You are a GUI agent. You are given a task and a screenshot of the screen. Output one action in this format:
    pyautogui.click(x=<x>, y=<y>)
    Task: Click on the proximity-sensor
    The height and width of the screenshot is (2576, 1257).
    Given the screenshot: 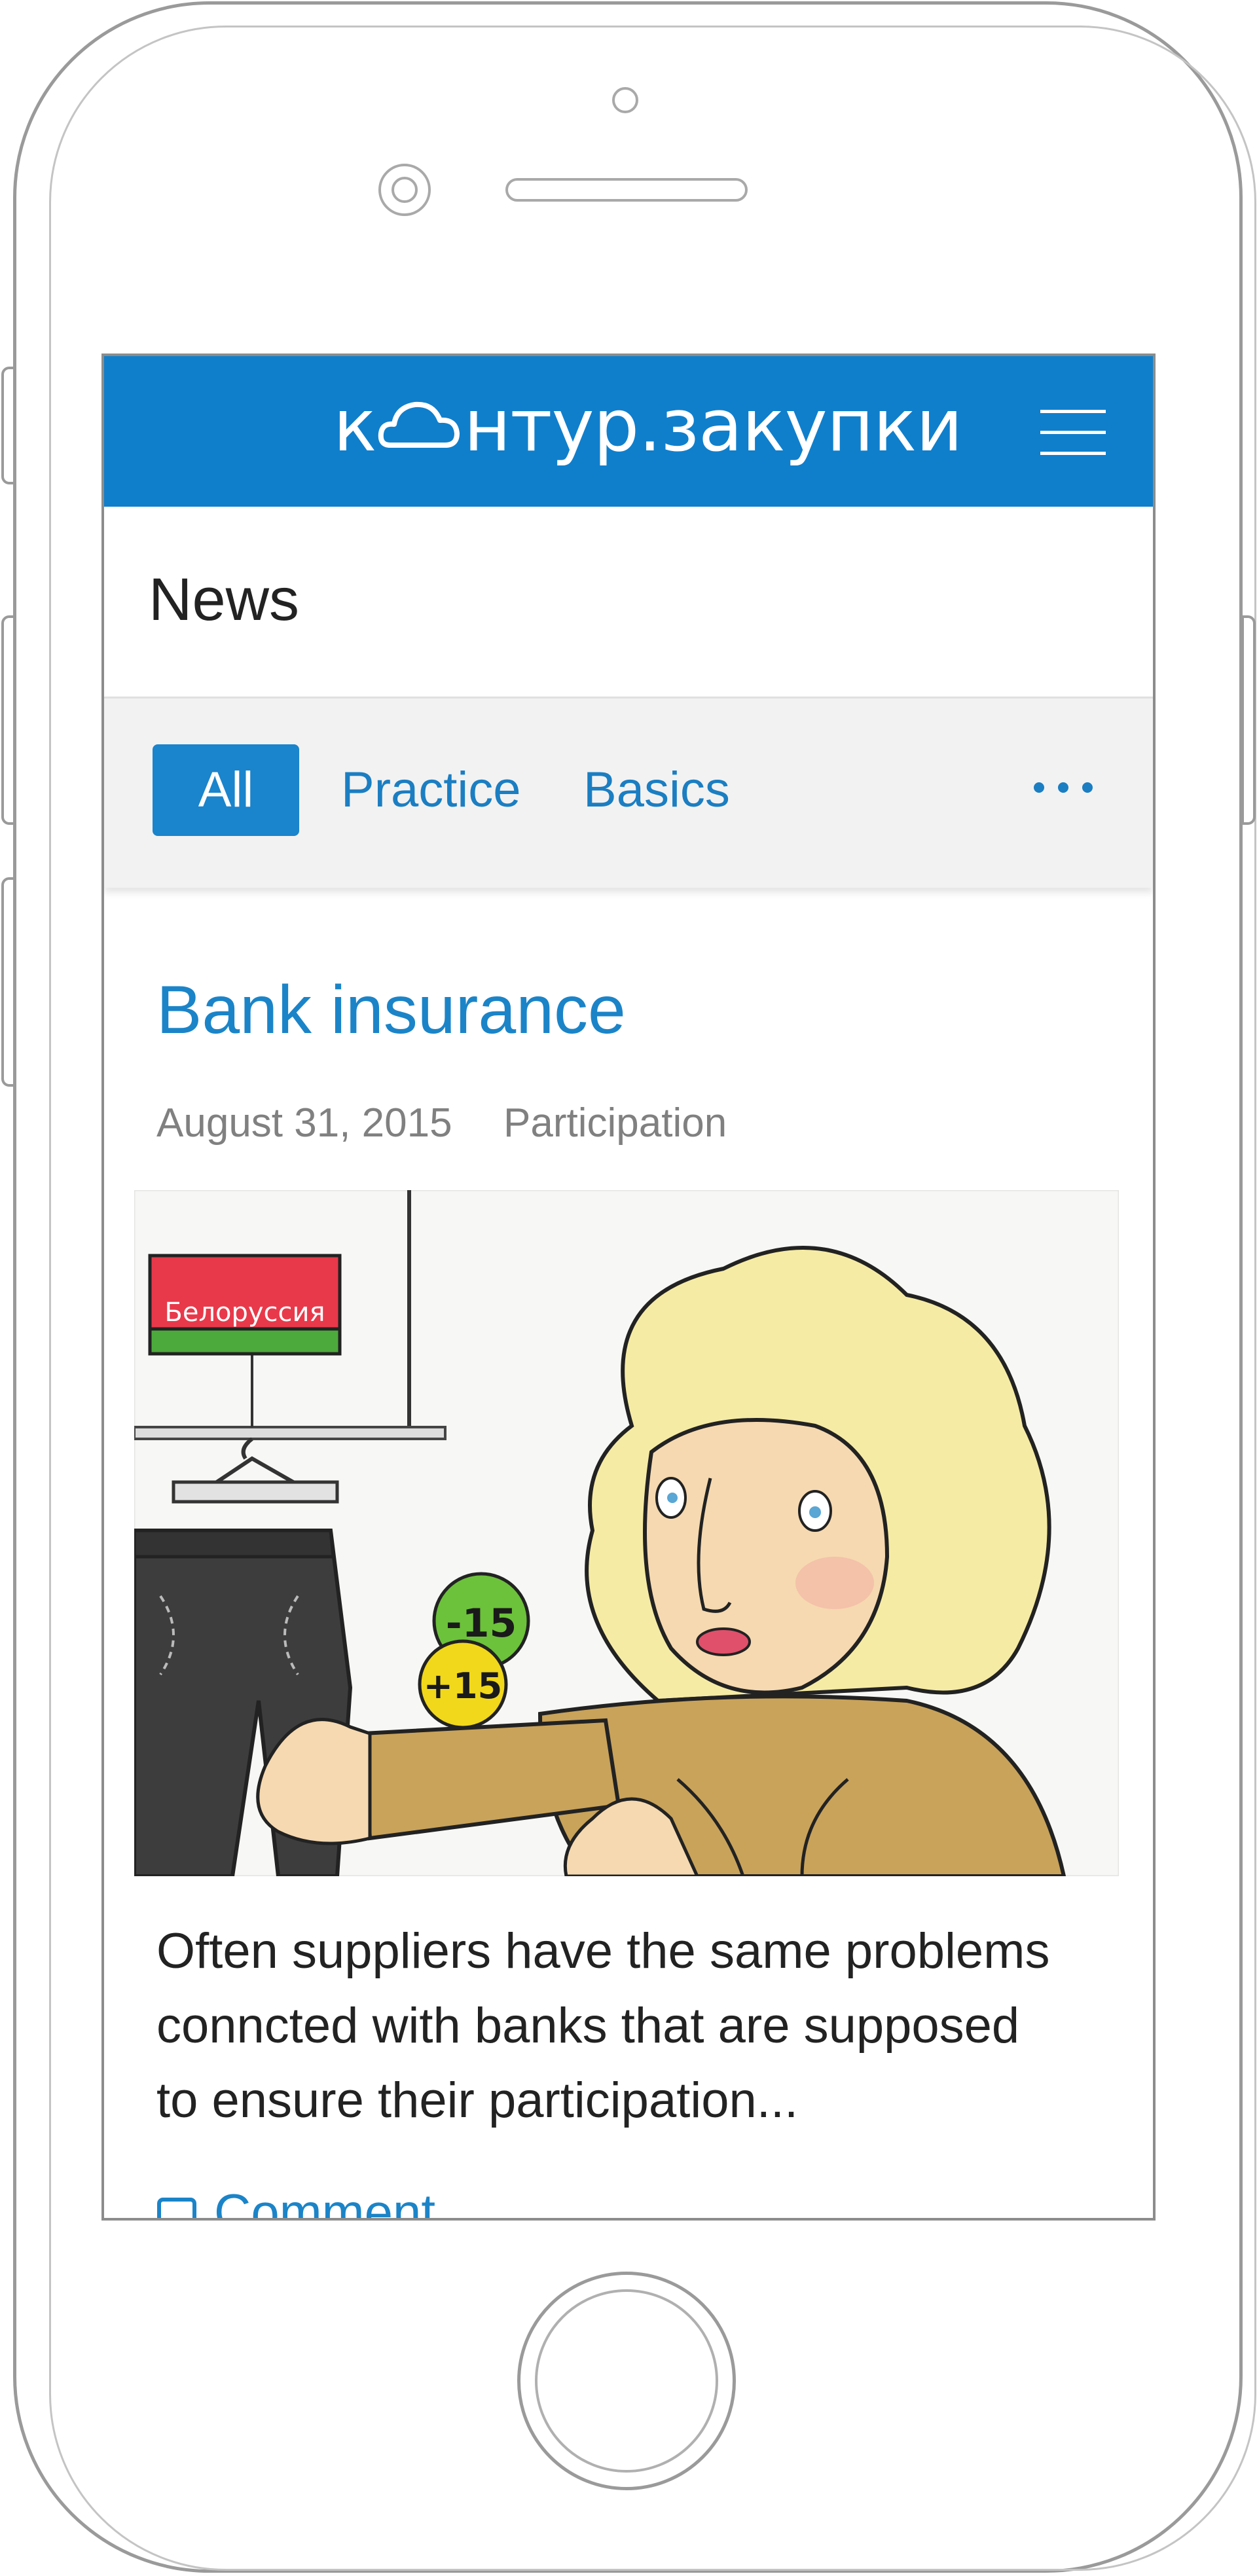 What is the action you would take?
    pyautogui.click(x=625, y=100)
    